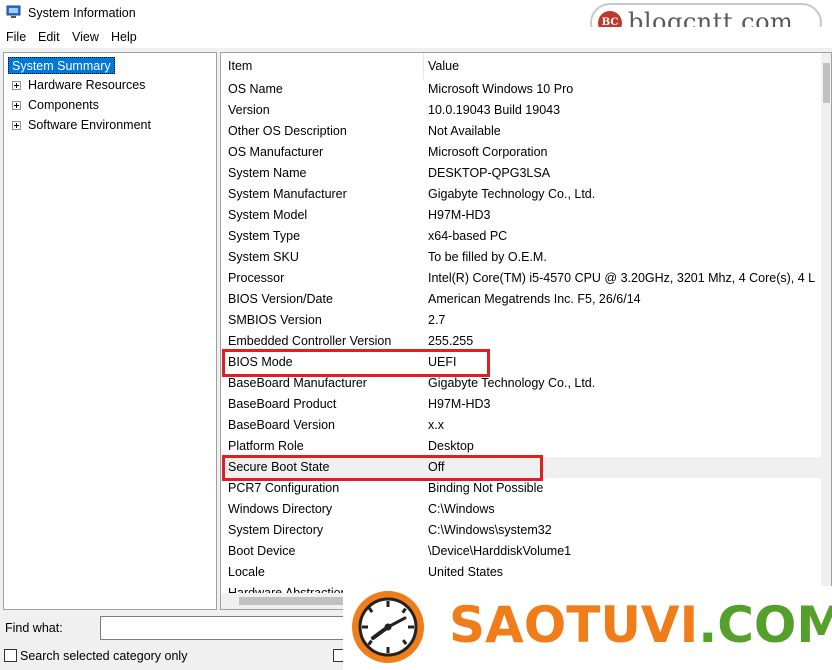 This screenshot has width=832, height=670. Describe the element at coordinates (574, 625) in the screenshot. I see `saotuvi-brand-name: SAOTUVI` at that location.